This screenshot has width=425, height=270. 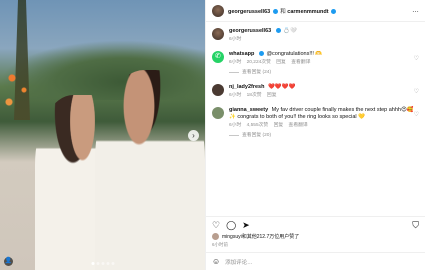 I want to click on comment: nj_lady2fresh ❤️❤️❤️❤️ 6小时 18次赞 回复 ♡, so click(x=315, y=91).